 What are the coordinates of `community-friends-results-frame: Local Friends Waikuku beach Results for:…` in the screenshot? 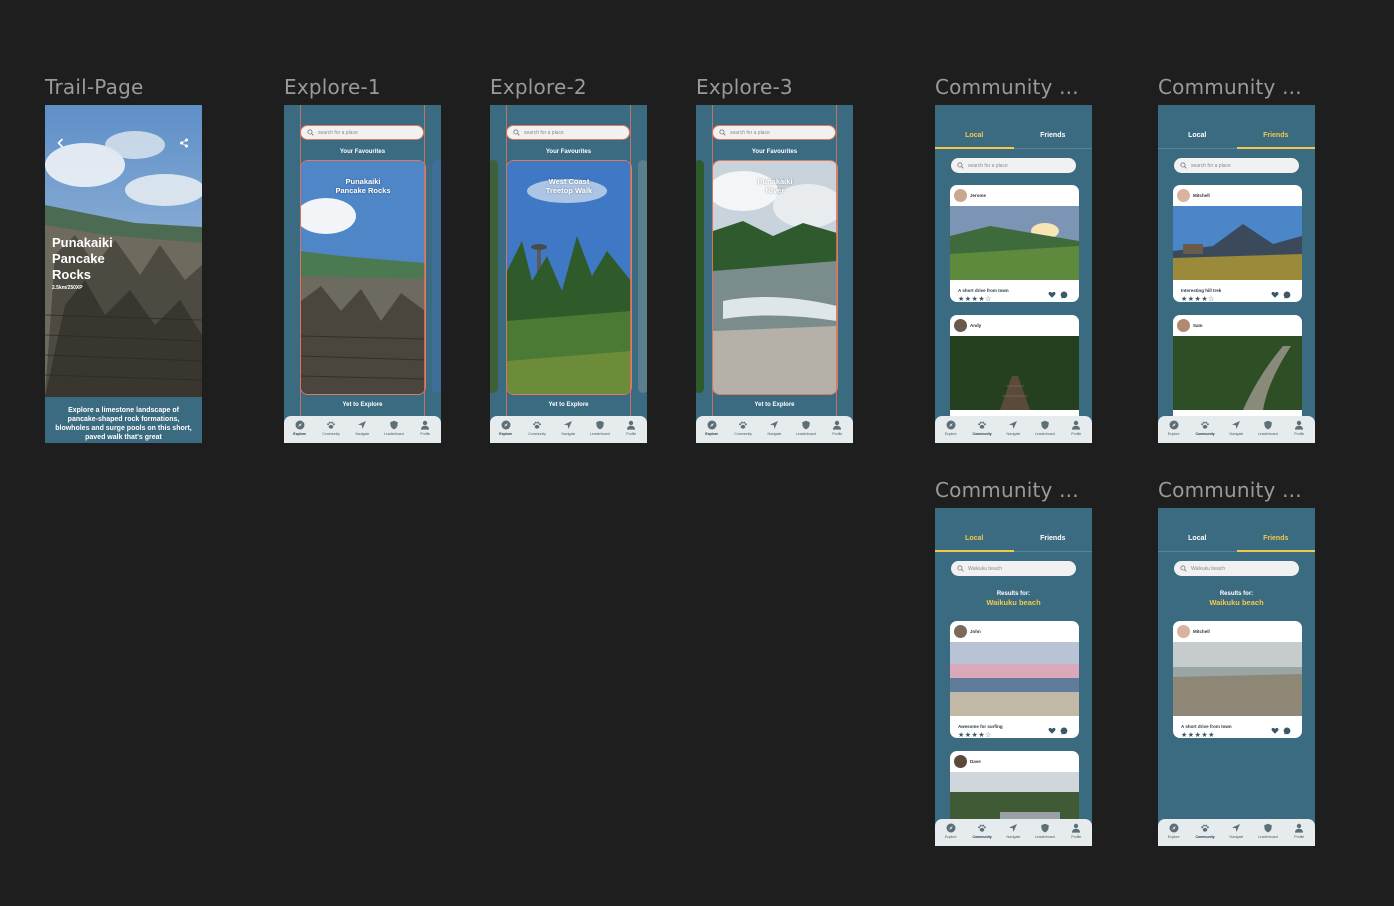 It's located at (1236, 677).